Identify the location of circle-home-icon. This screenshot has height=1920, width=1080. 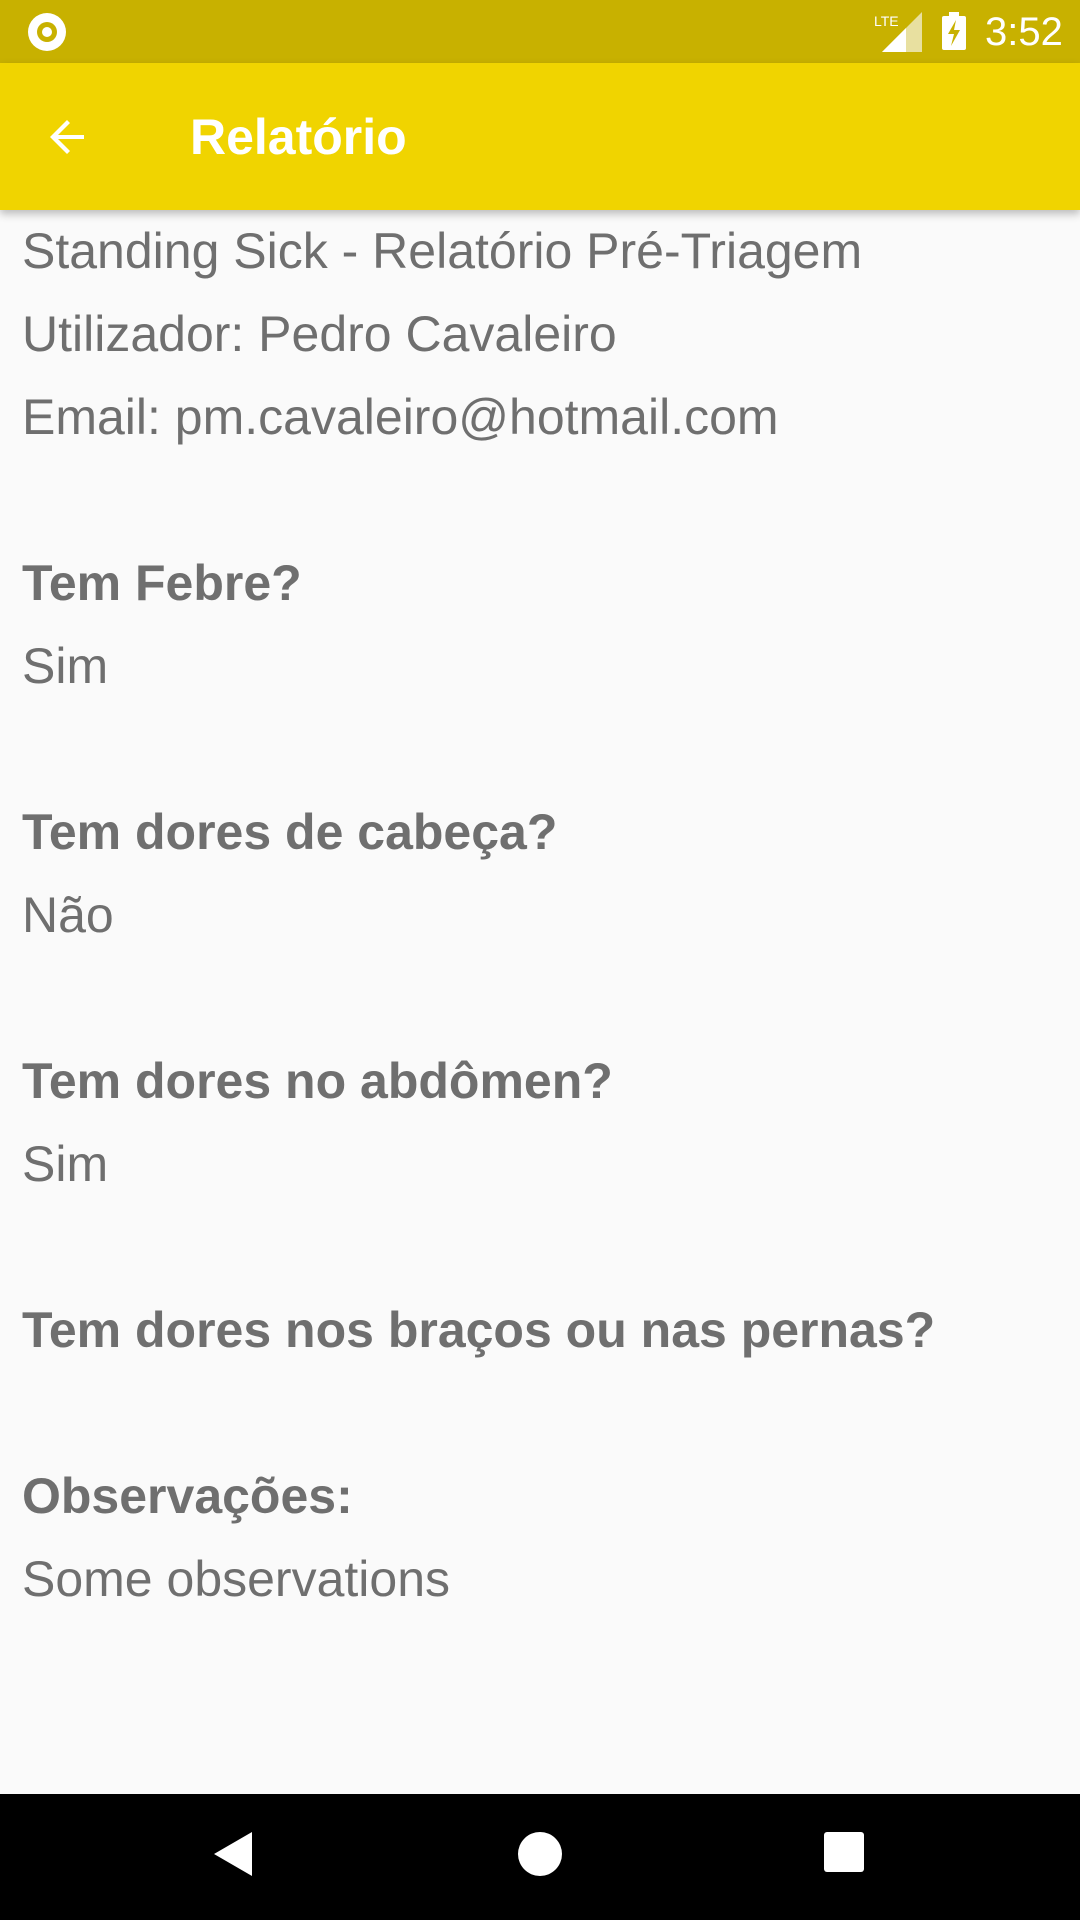
(540, 1854).